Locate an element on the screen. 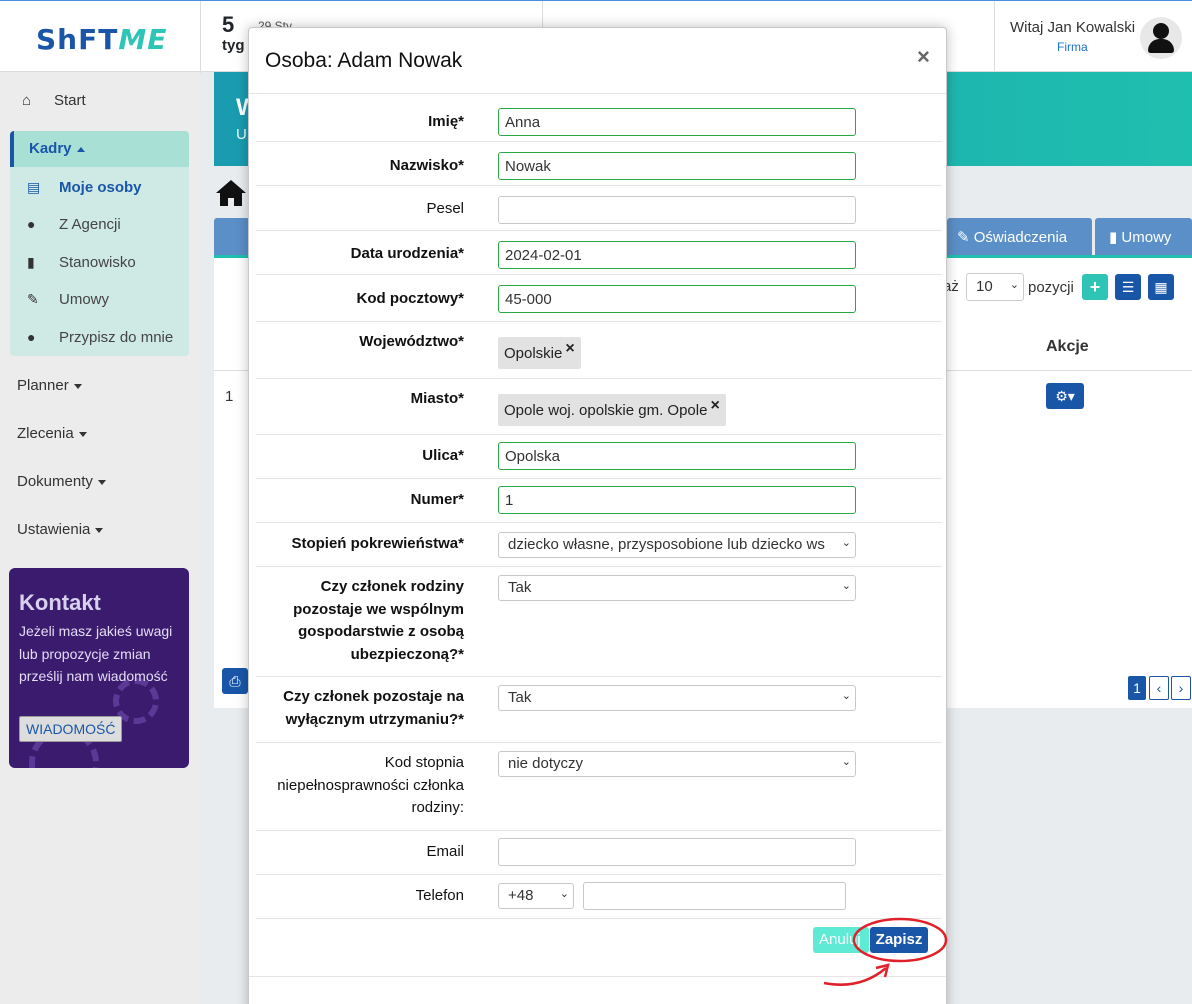  form-row-pesel: Pesel is located at coordinates (599, 208).